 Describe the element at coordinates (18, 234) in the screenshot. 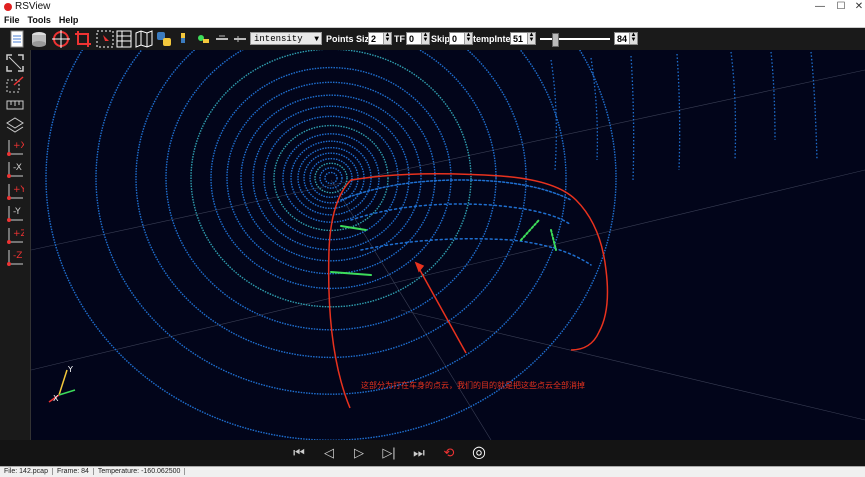

I see `svg-text: +Z` at that location.